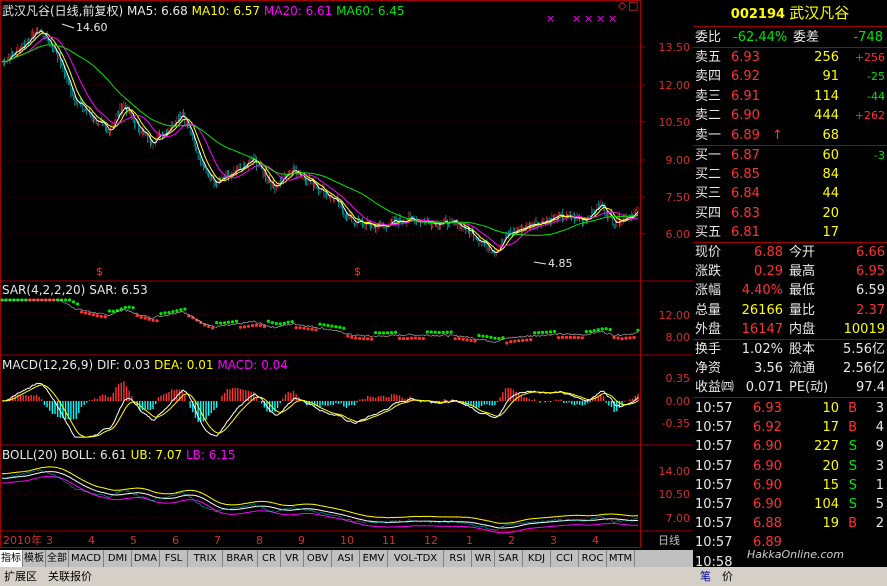 This screenshot has width=887, height=586. What do you see at coordinates (745, 194) in the screenshot?
I see `bid-price: 6.84` at bounding box center [745, 194].